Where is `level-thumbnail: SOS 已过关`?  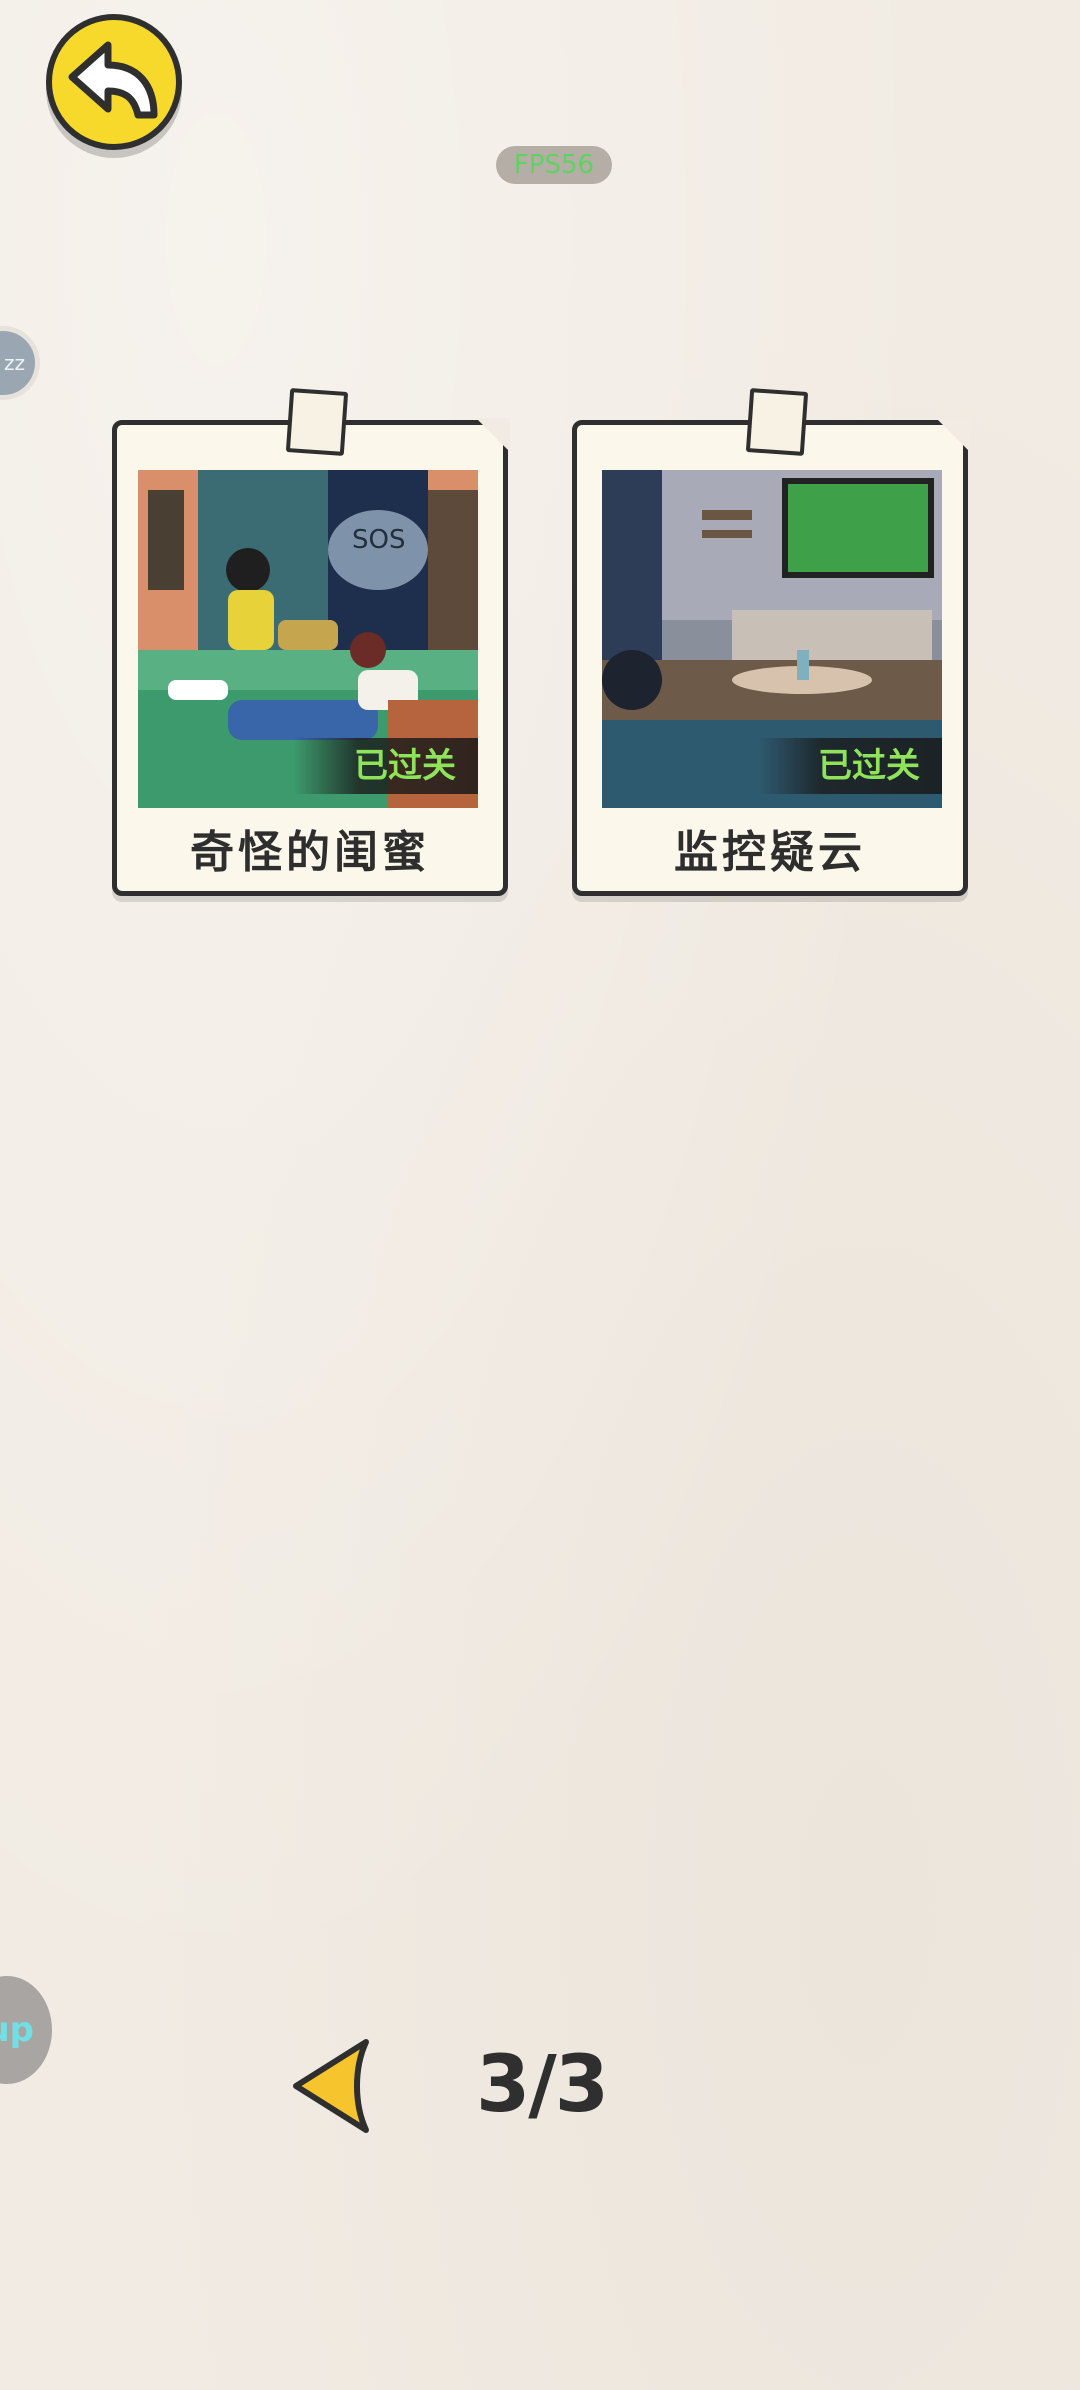 level-thumbnail: SOS 已过关 is located at coordinates (308, 639).